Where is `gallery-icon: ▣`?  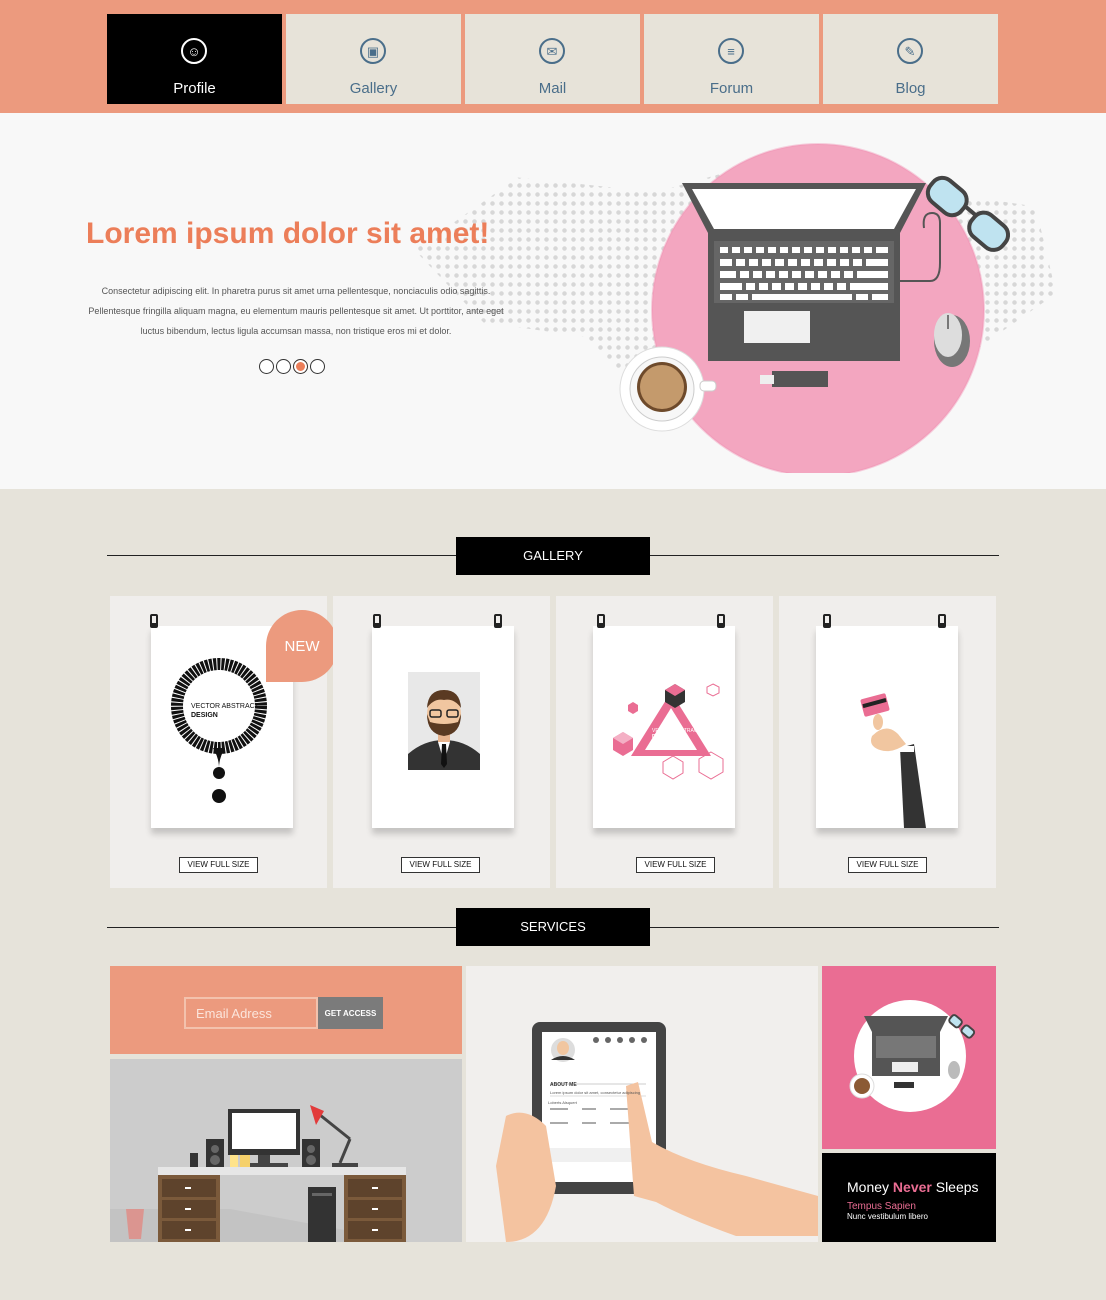 gallery-icon: ▣ is located at coordinates (373, 51).